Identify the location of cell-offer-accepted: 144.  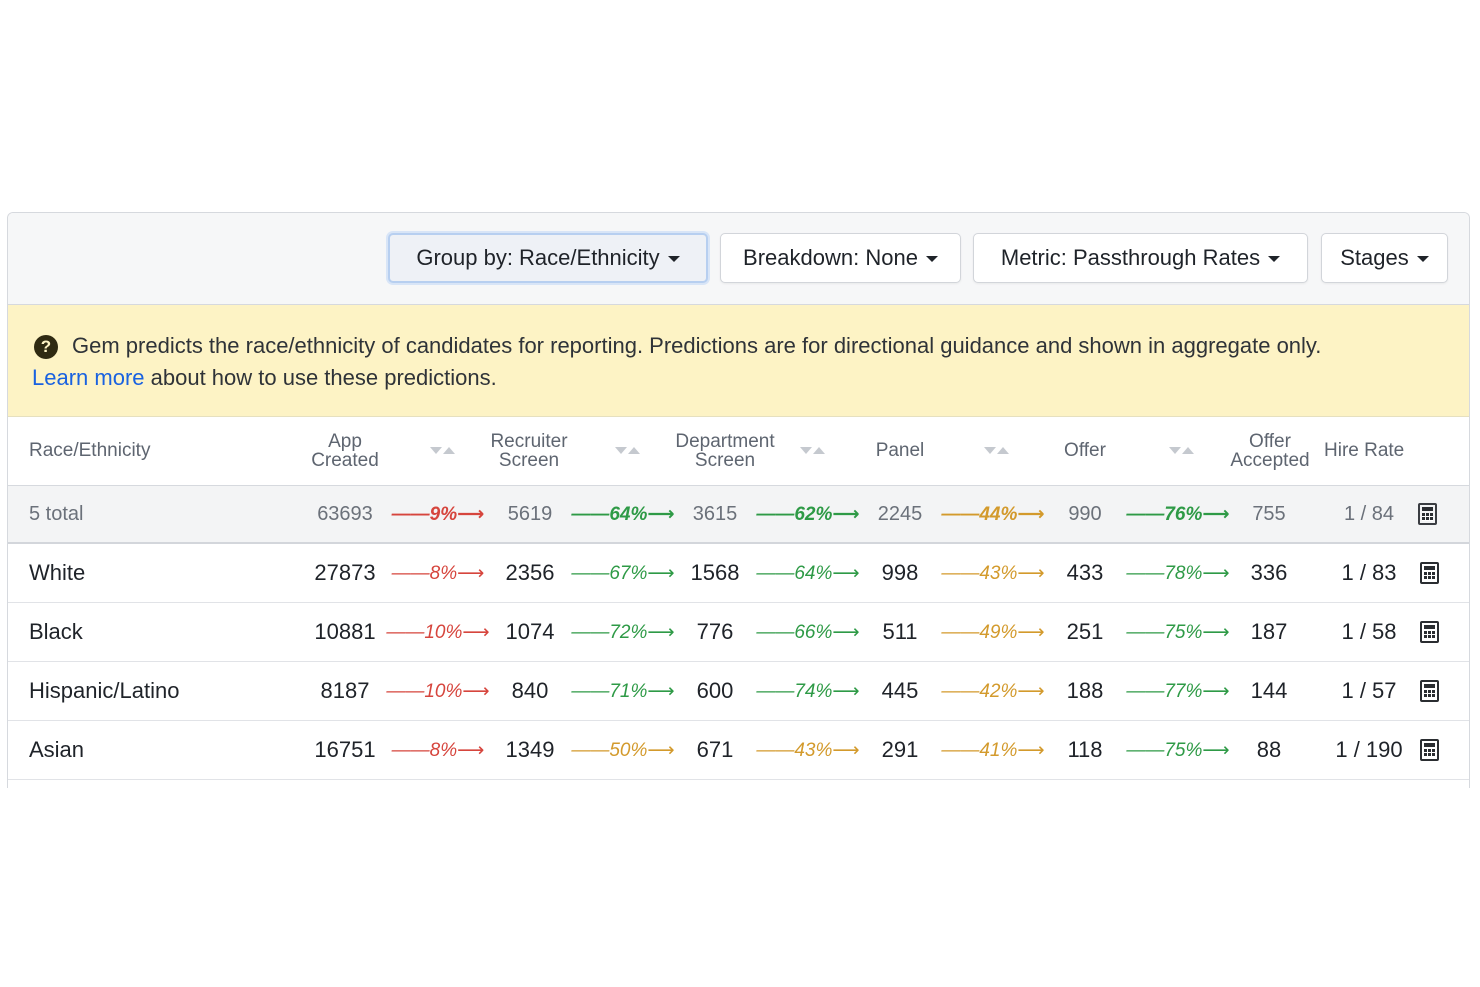
(1269, 690).